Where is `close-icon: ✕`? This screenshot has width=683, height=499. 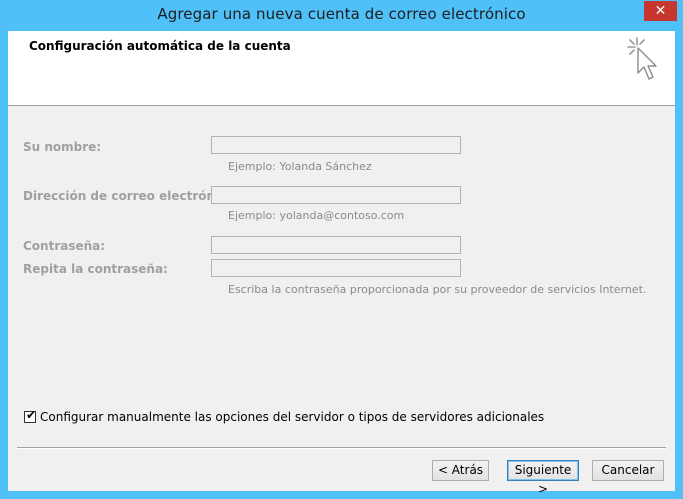 close-icon: ✕ is located at coordinates (660, 11).